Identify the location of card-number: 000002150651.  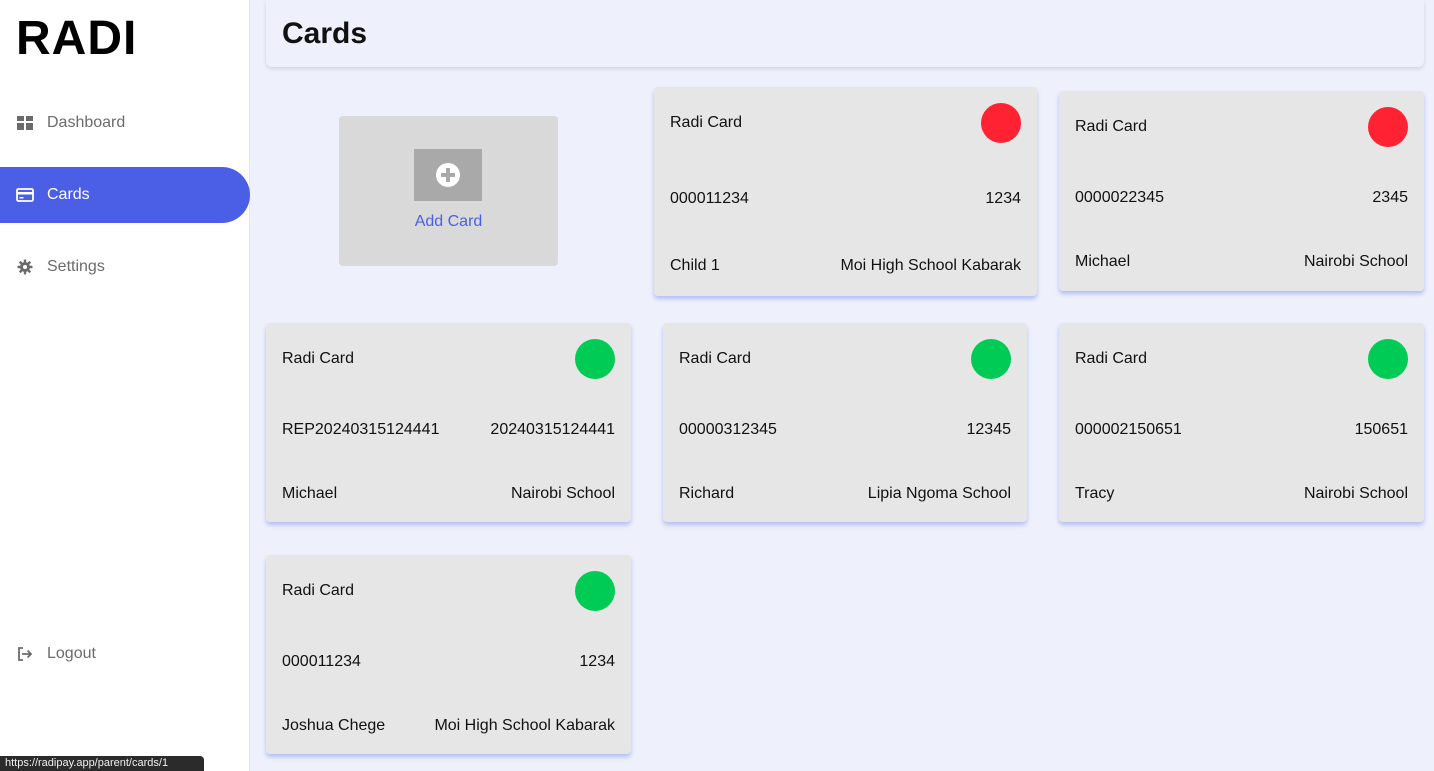
(1128, 429).